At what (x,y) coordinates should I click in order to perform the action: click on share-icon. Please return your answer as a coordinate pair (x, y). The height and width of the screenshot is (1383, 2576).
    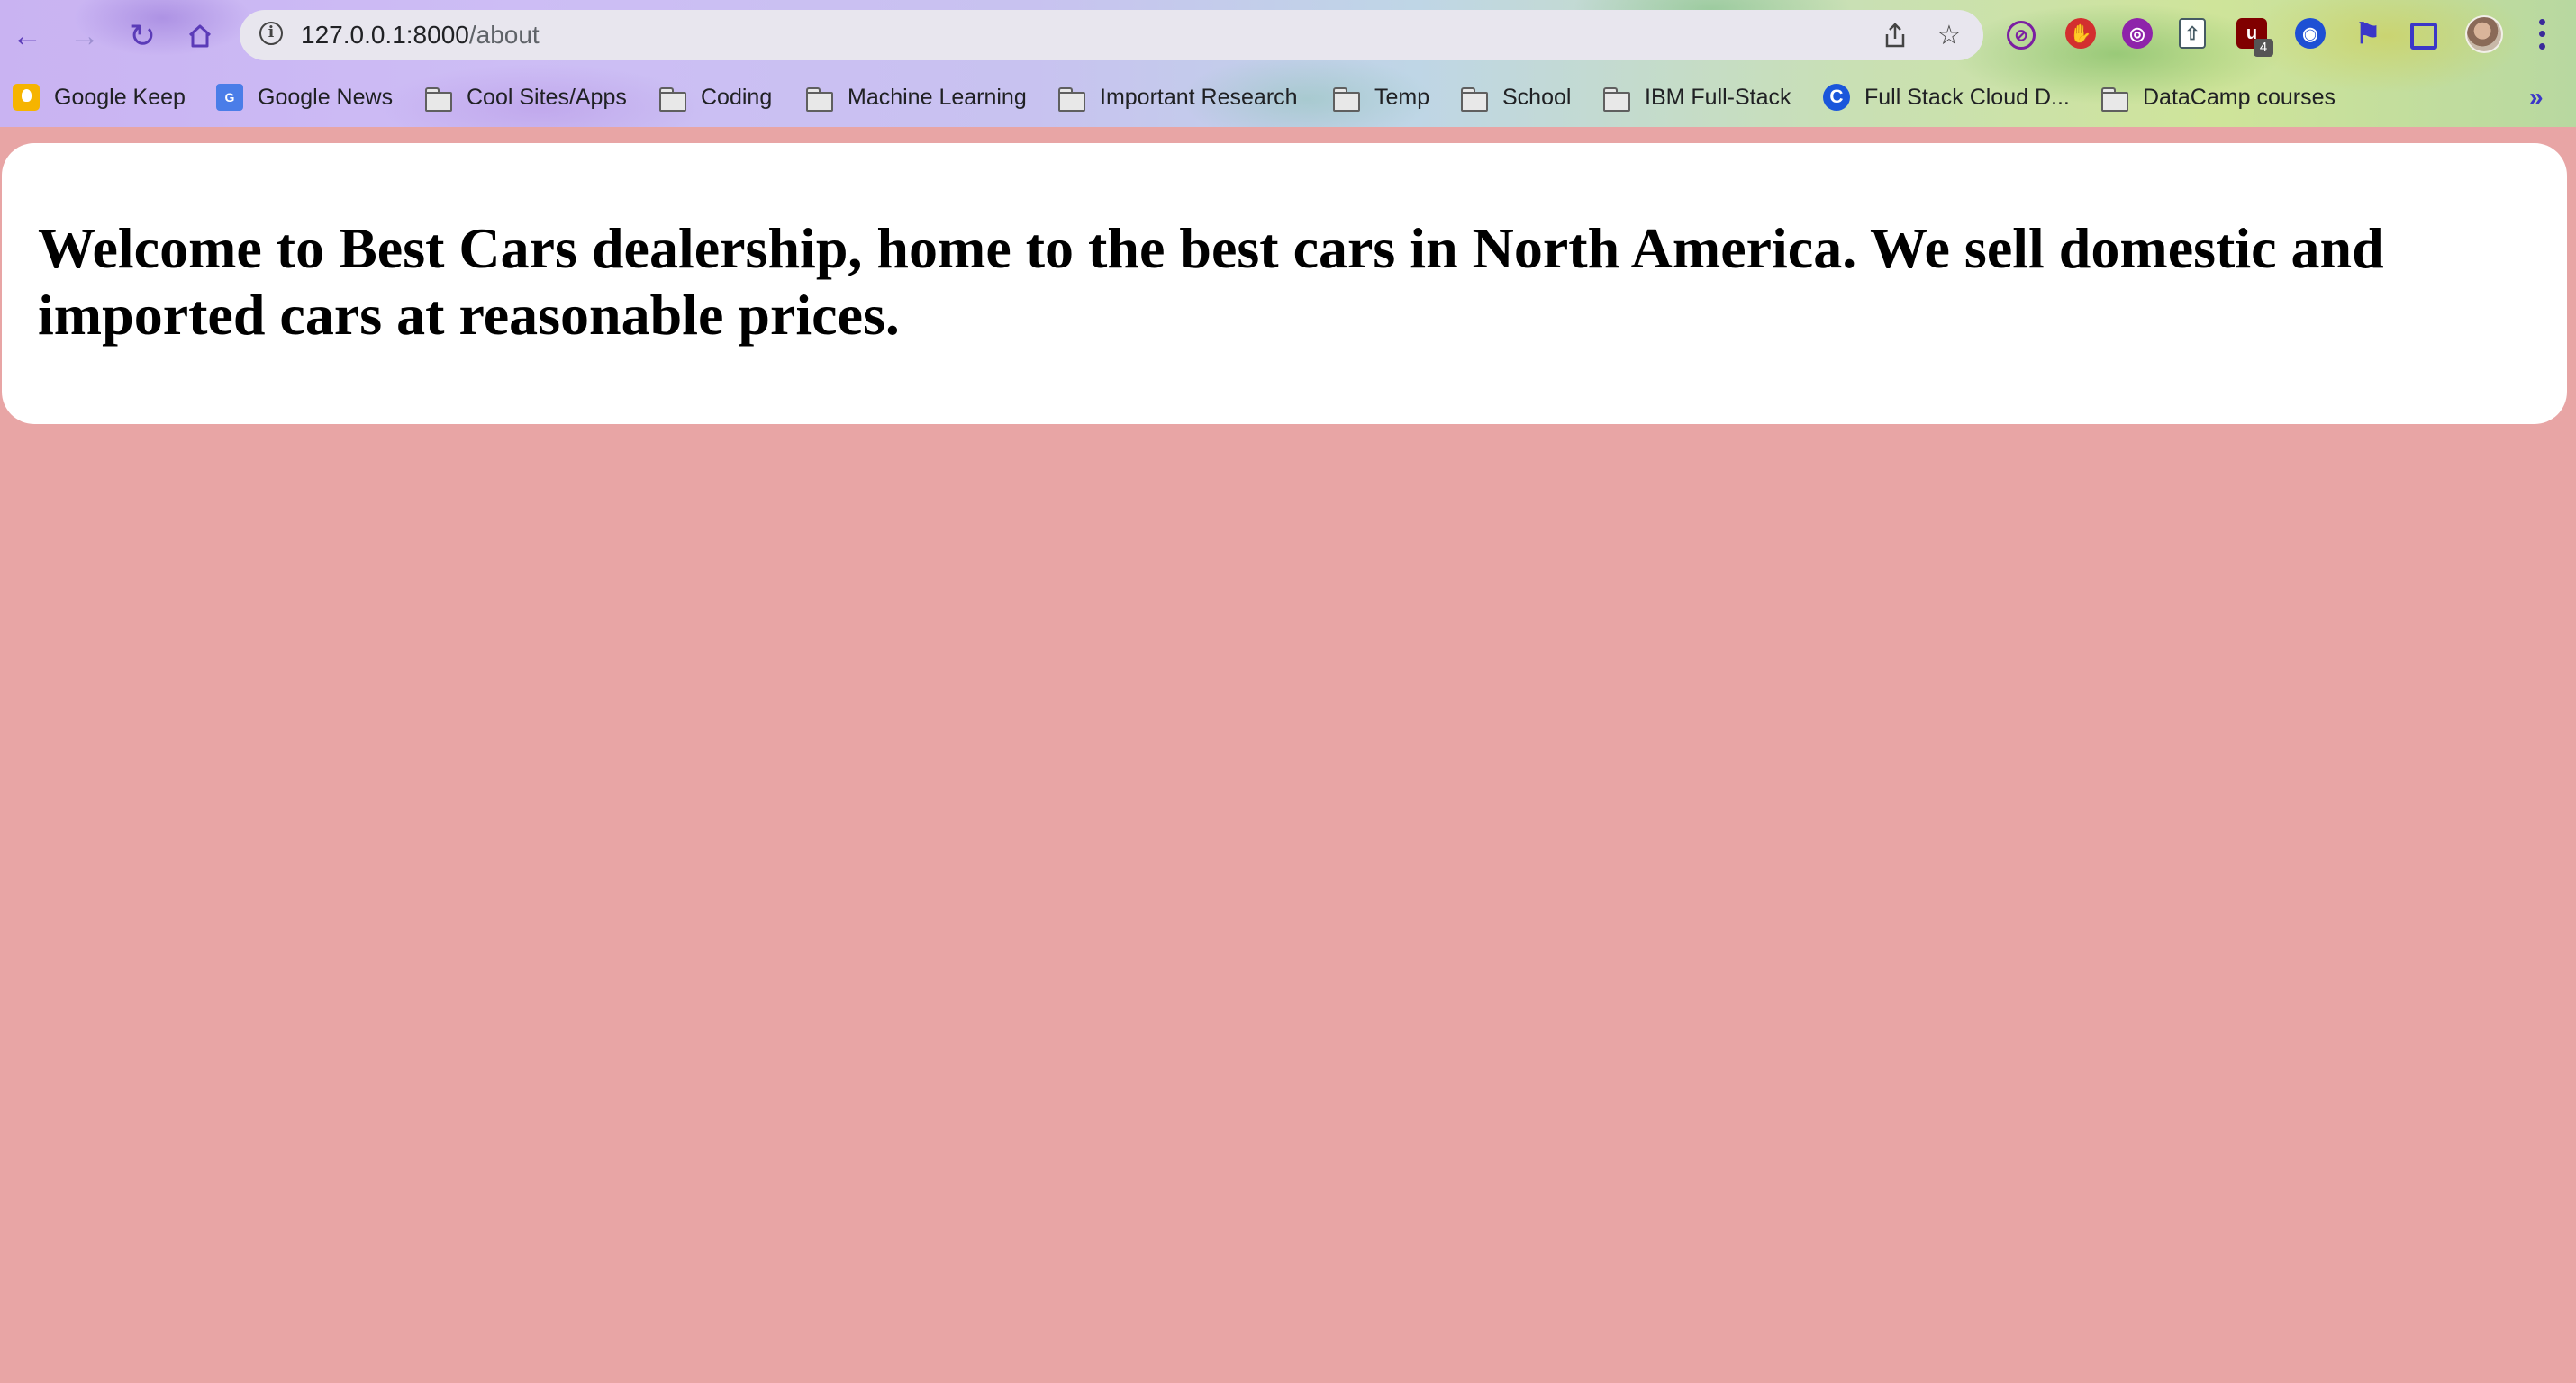
    Looking at the image, I should click on (1895, 35).